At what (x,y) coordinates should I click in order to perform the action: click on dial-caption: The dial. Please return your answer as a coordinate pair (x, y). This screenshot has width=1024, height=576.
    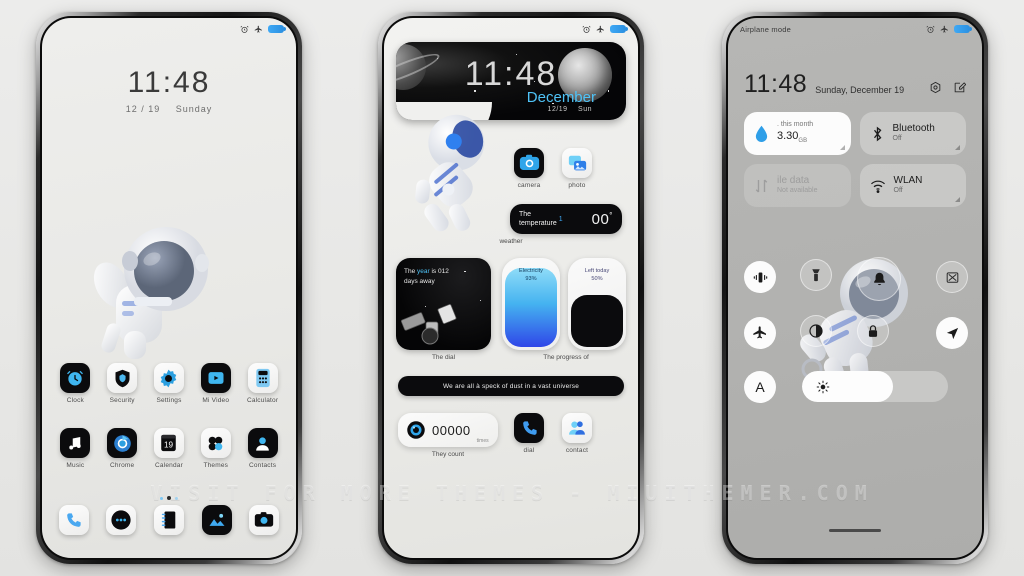
    Looking at the image, I should click on (443, 357).